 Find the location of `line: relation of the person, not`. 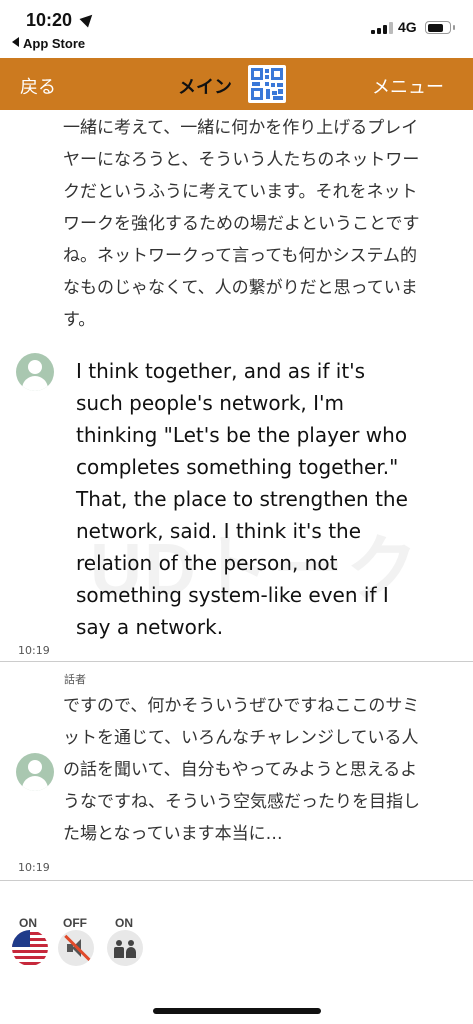

line: relation of the person, not is located at coordinates (207, 563).